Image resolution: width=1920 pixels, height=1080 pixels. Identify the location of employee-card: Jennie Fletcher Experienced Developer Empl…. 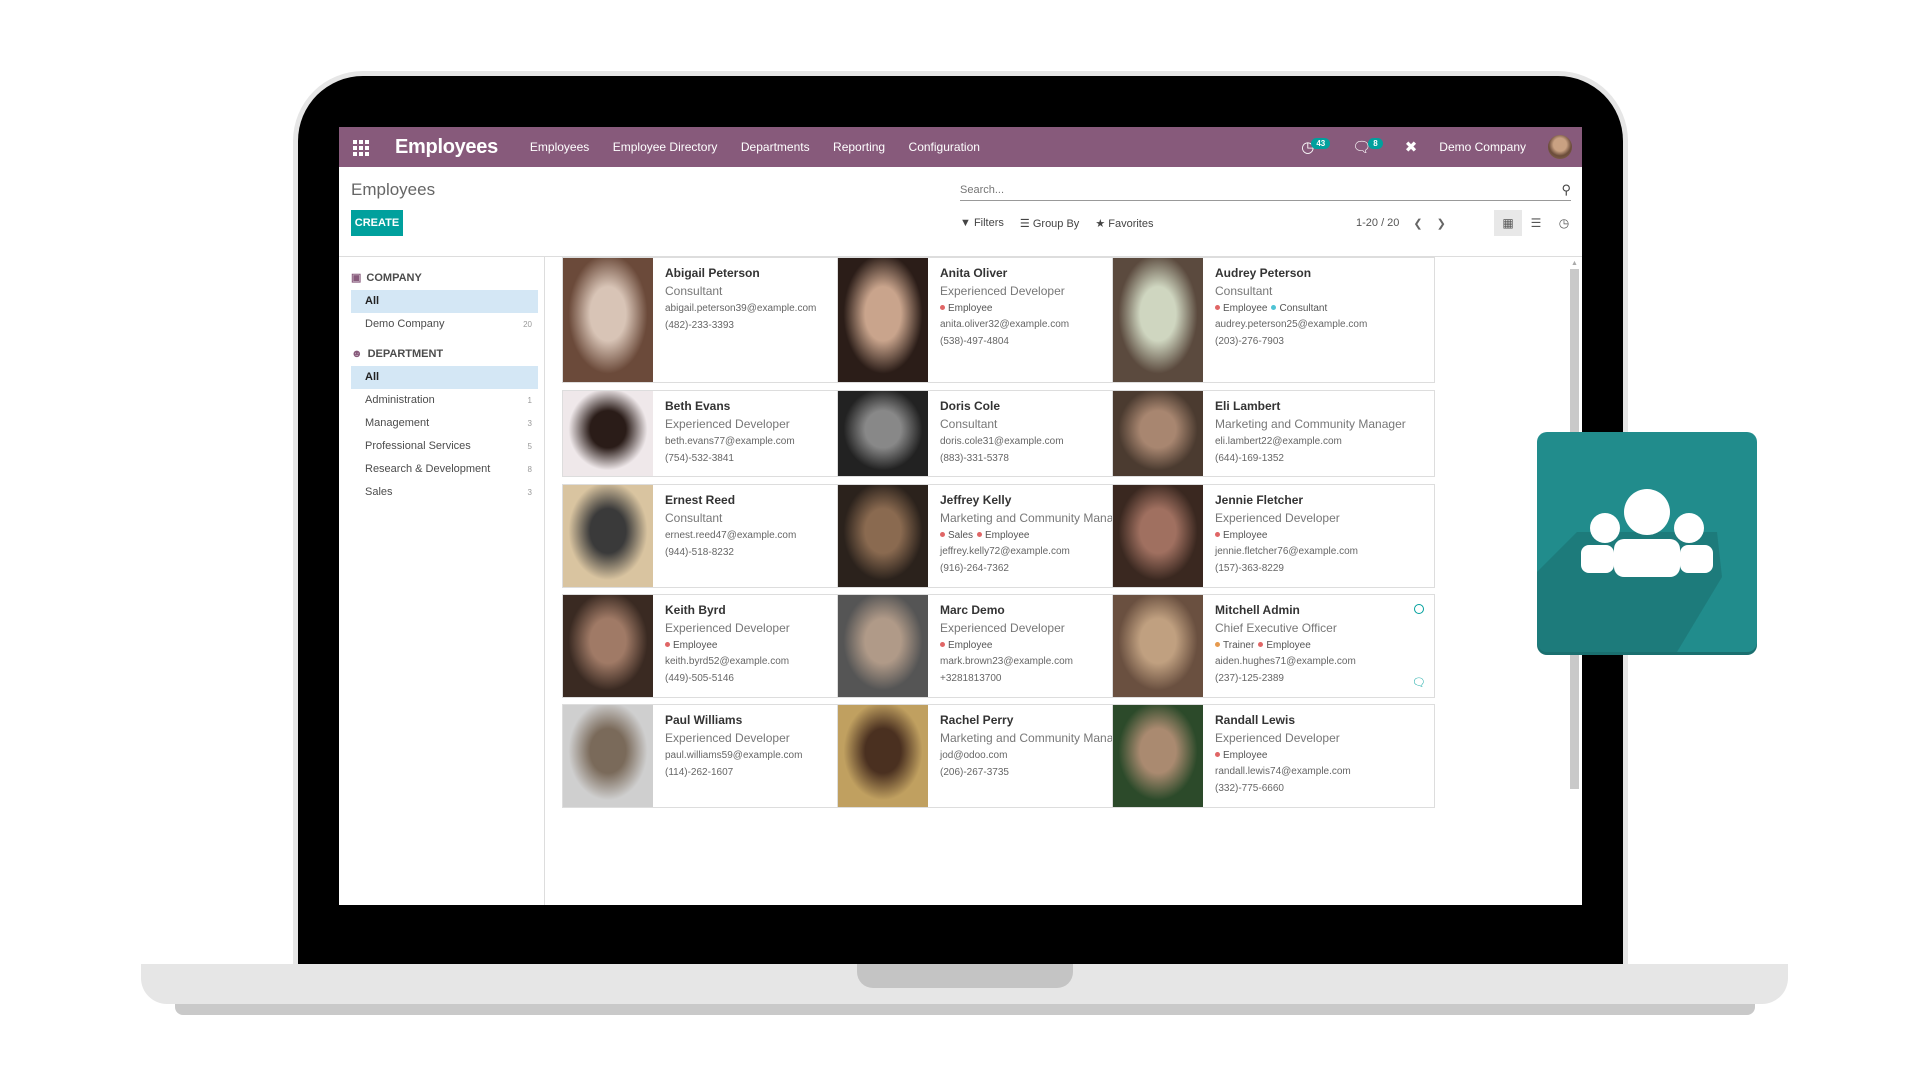
(1273, 536).